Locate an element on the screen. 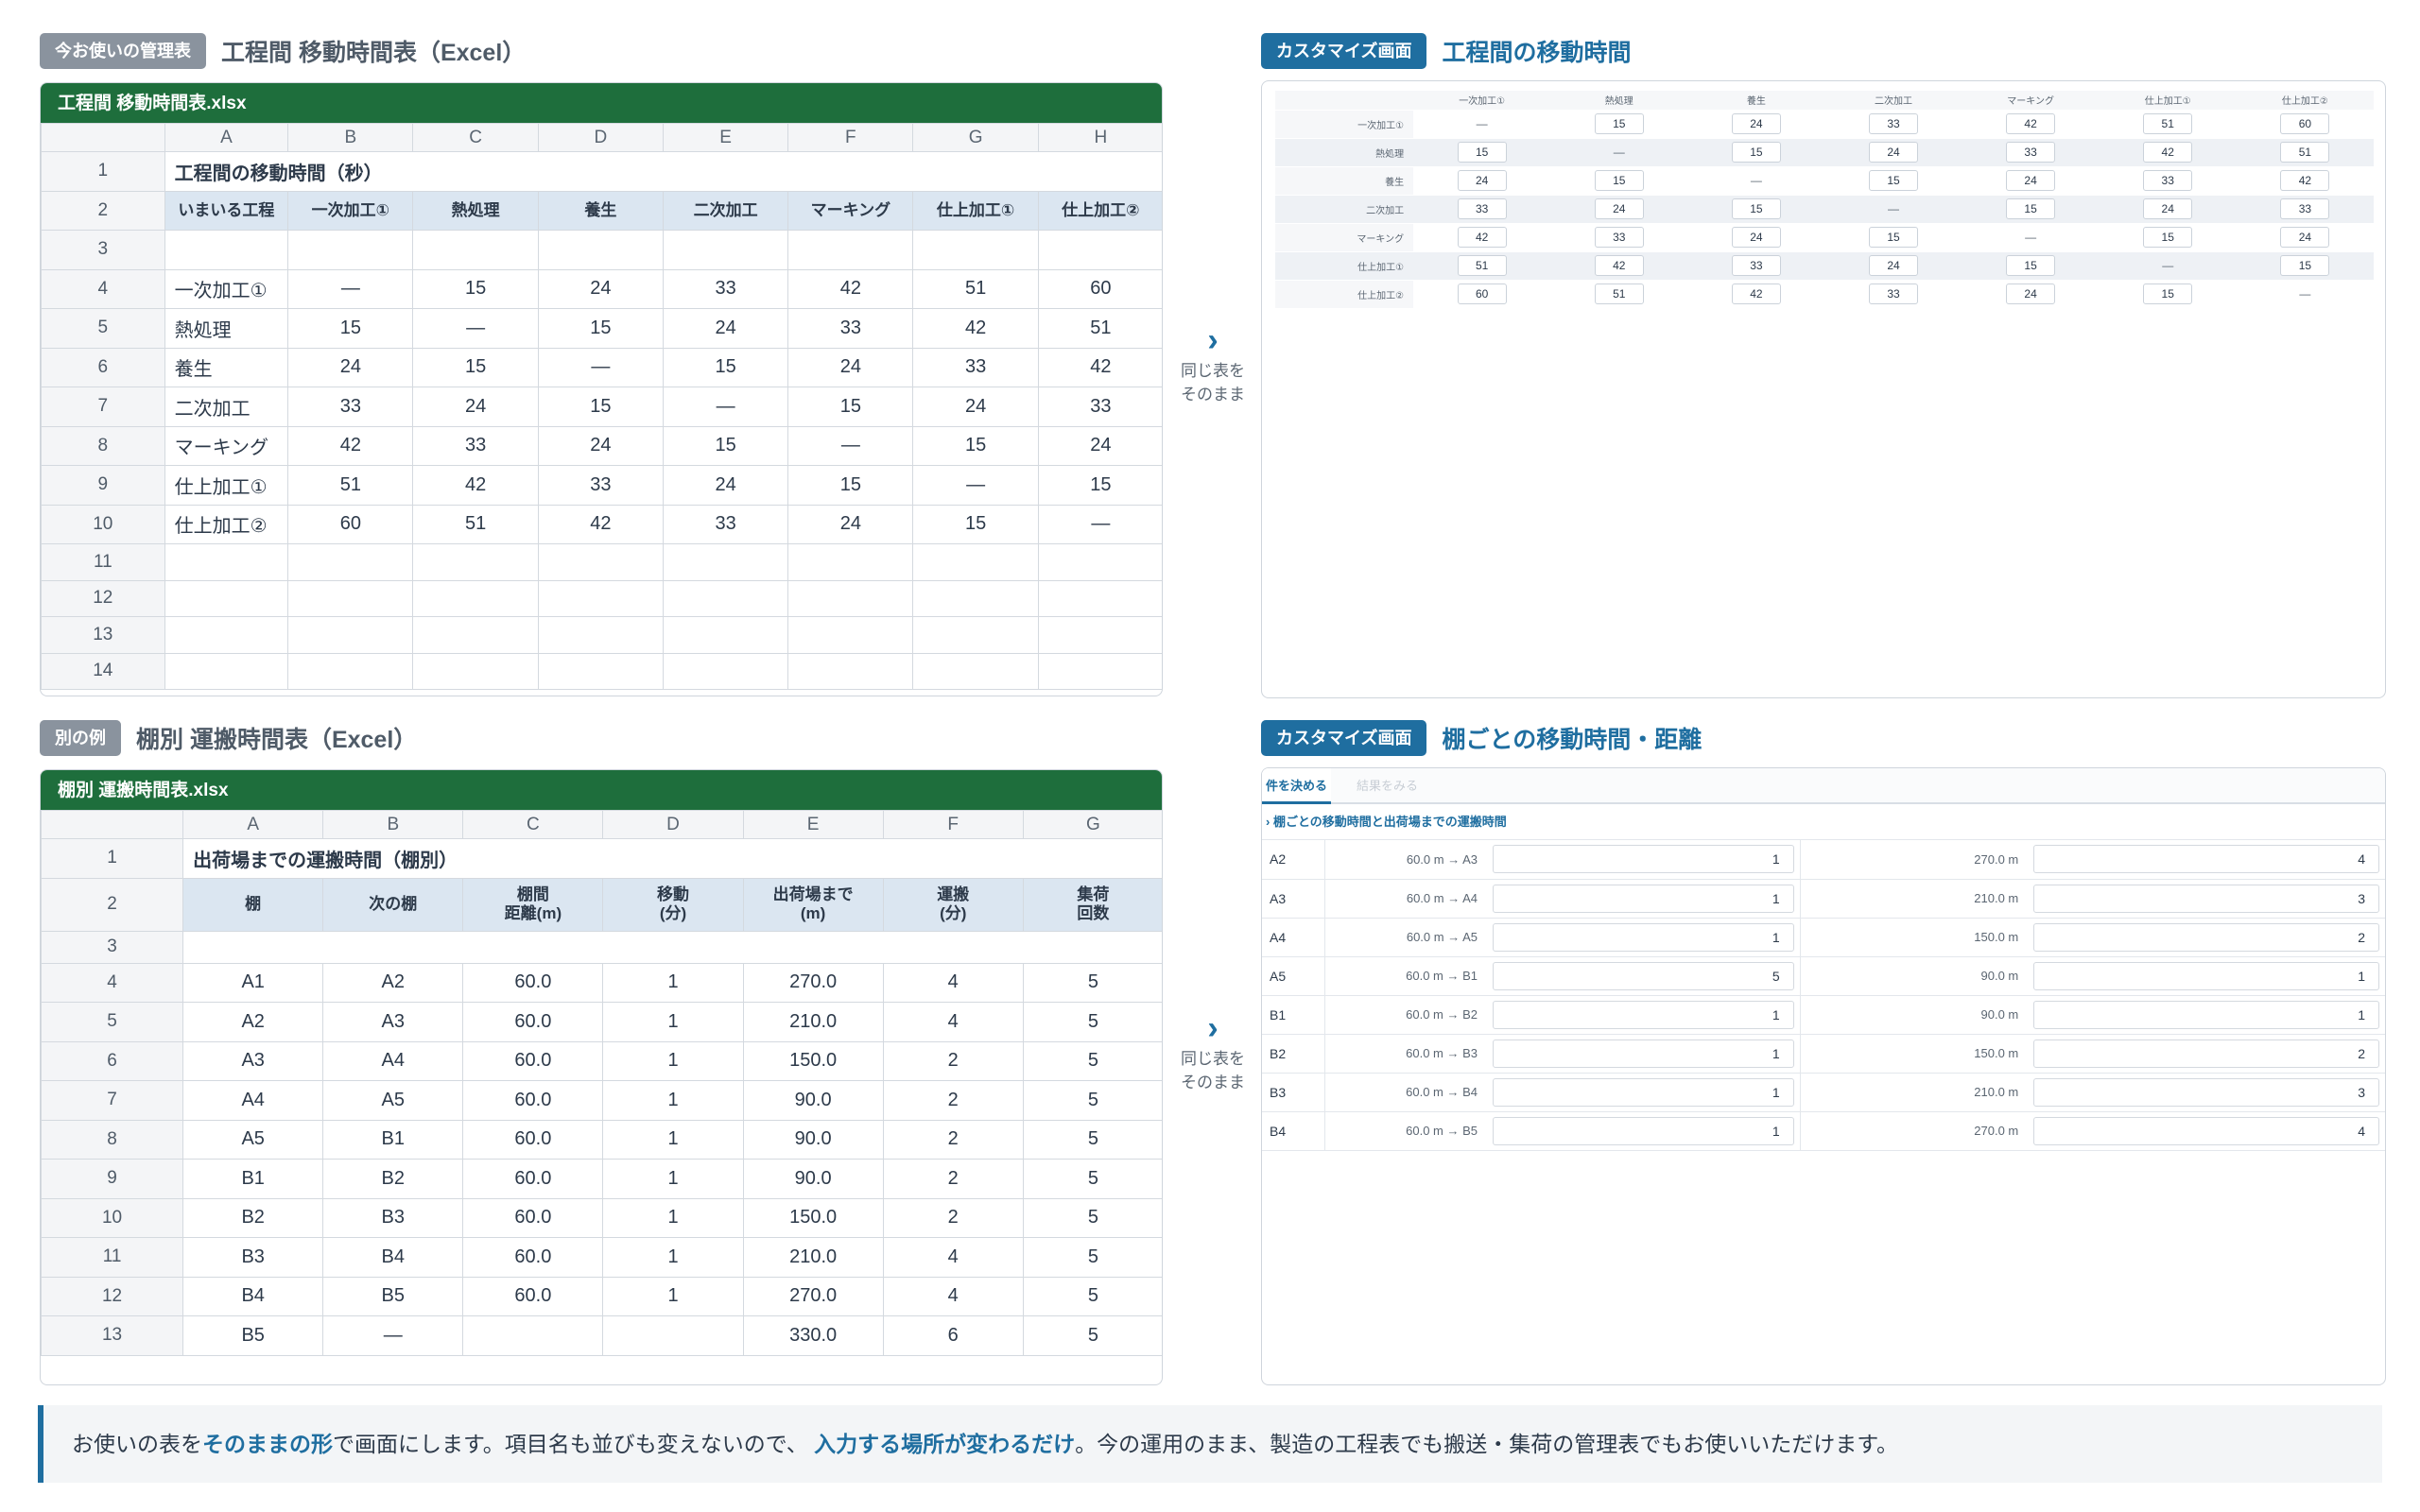 The height and width of the screenshot is (1512, 2420). data-cell: A3 is located at coordinates (393, 1022).